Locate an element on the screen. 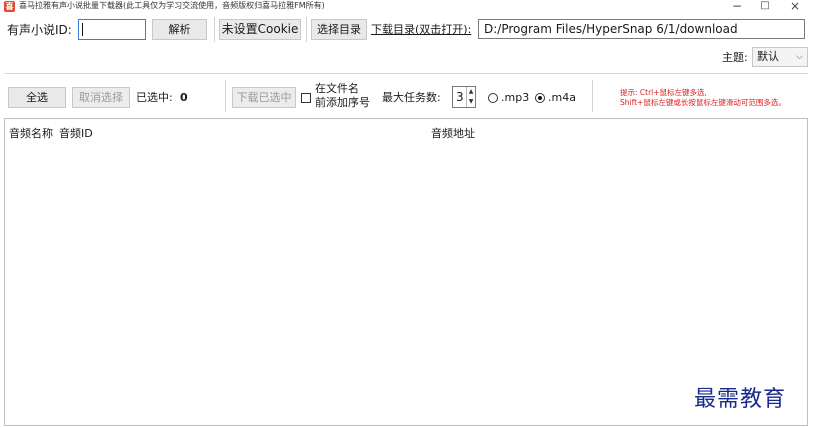  parse-button: 解析 is located at coordinates (179, 29).